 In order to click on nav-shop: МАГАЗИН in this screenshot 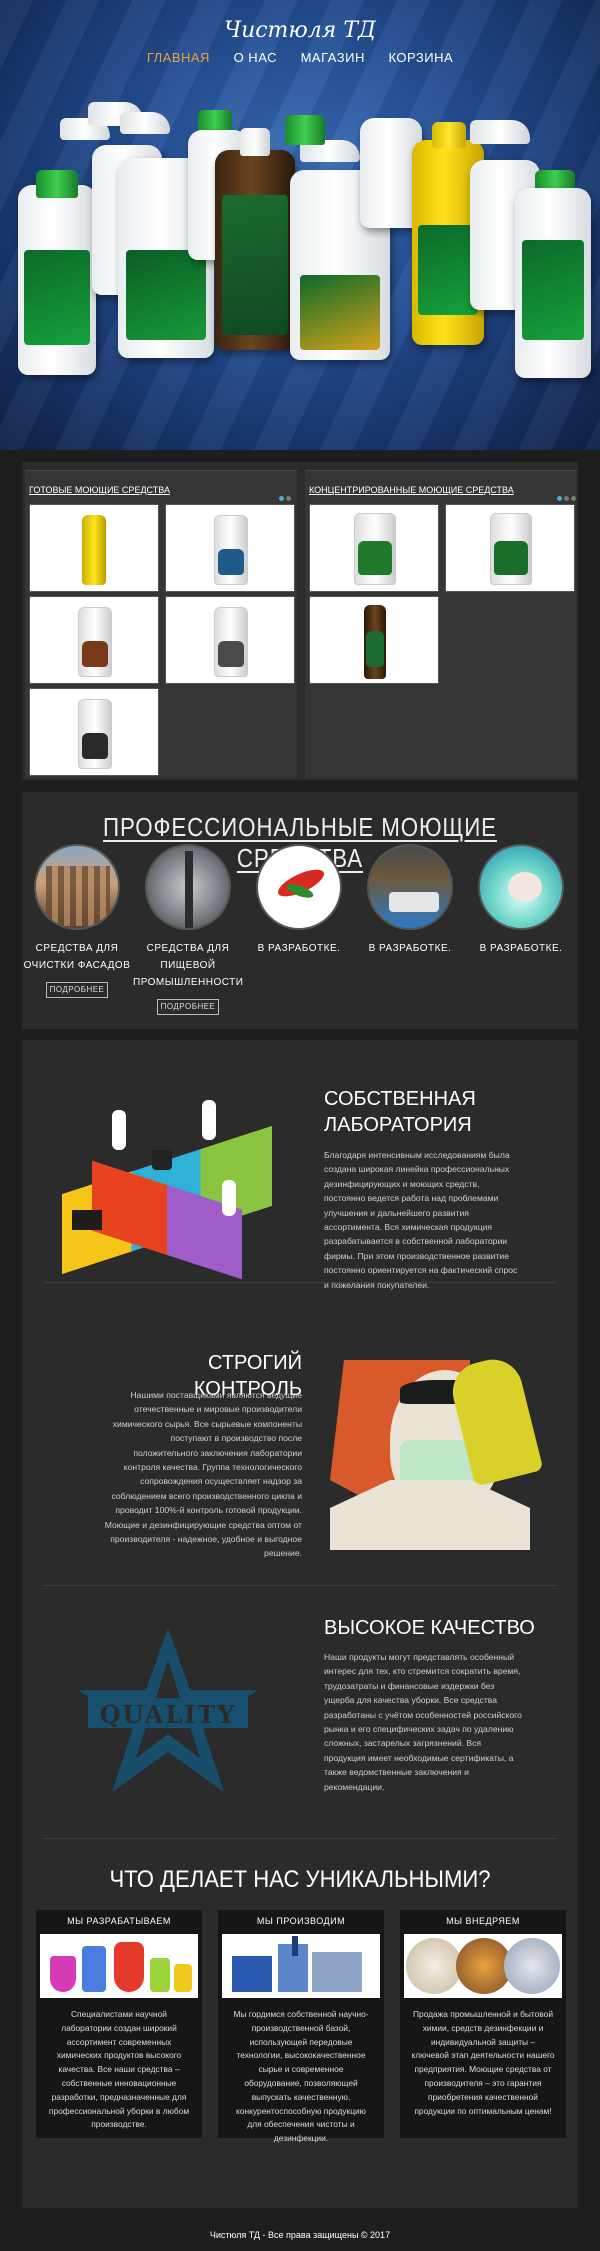, I will do `click(333, 57)`.